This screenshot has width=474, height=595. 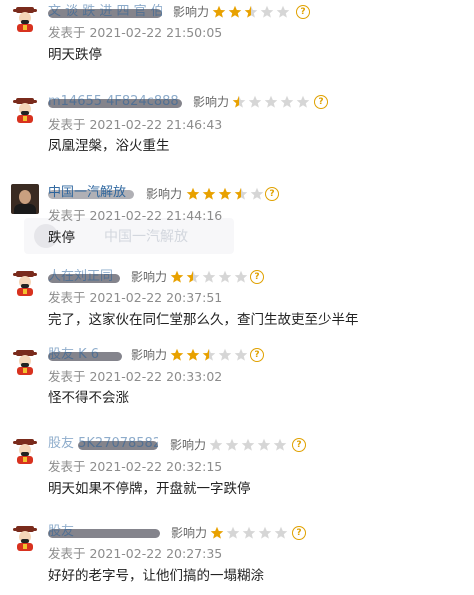 I want to click on username: 股友 K 6, so click(x=85, y=355).